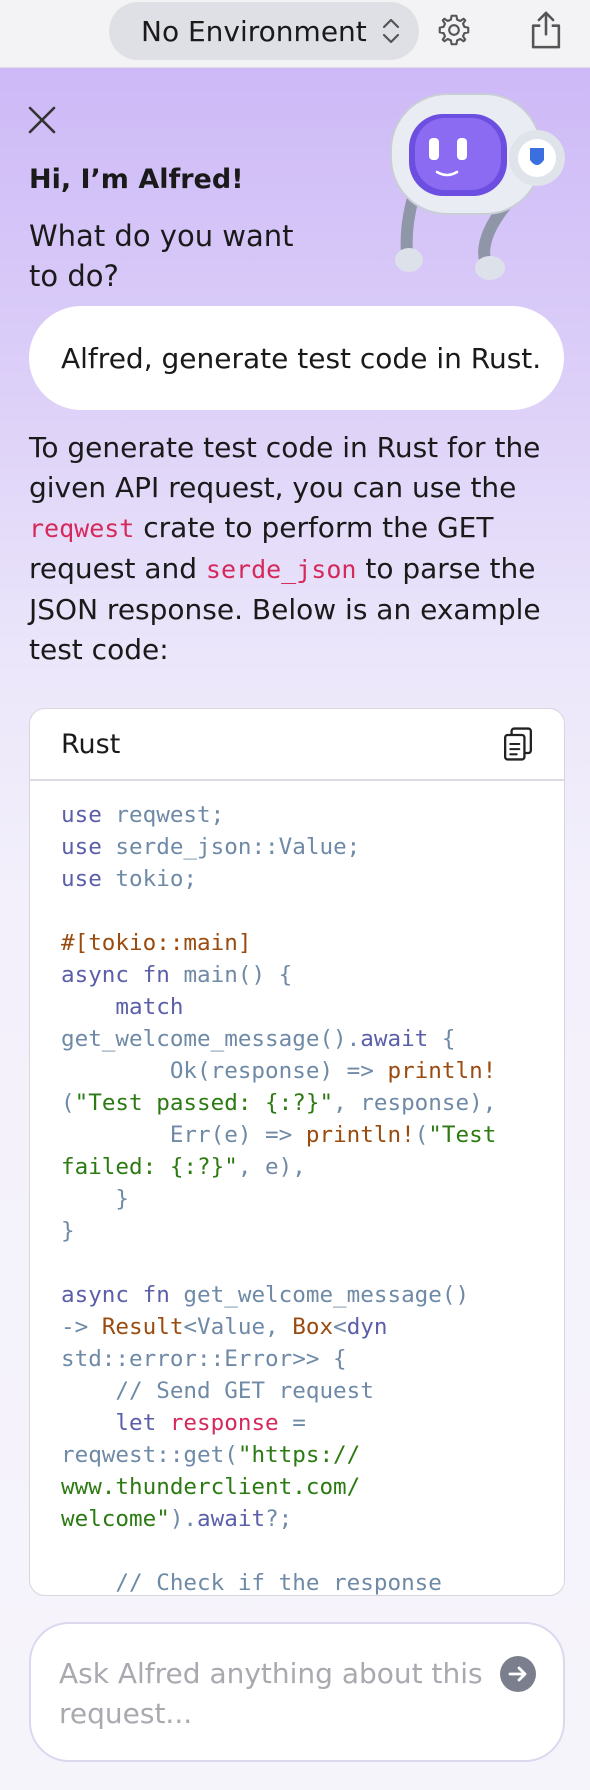 Image resolution: width=590 pixels, height=1790 pixels. I want to click on code-line: Err(e) => println!("Test, so click(312, 1135).